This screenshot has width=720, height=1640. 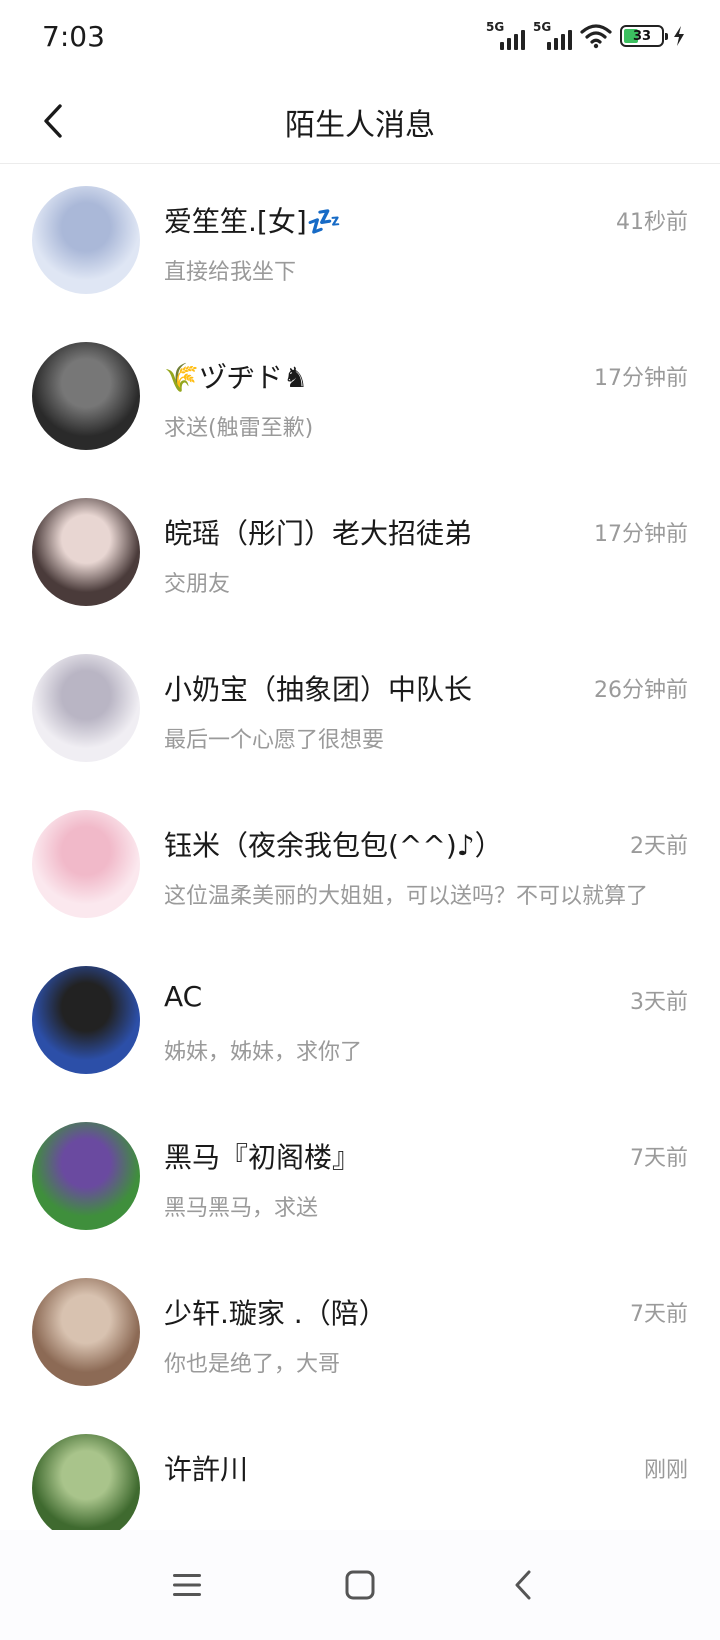 I want to click on home-icon, so click(x=360, y=1585).